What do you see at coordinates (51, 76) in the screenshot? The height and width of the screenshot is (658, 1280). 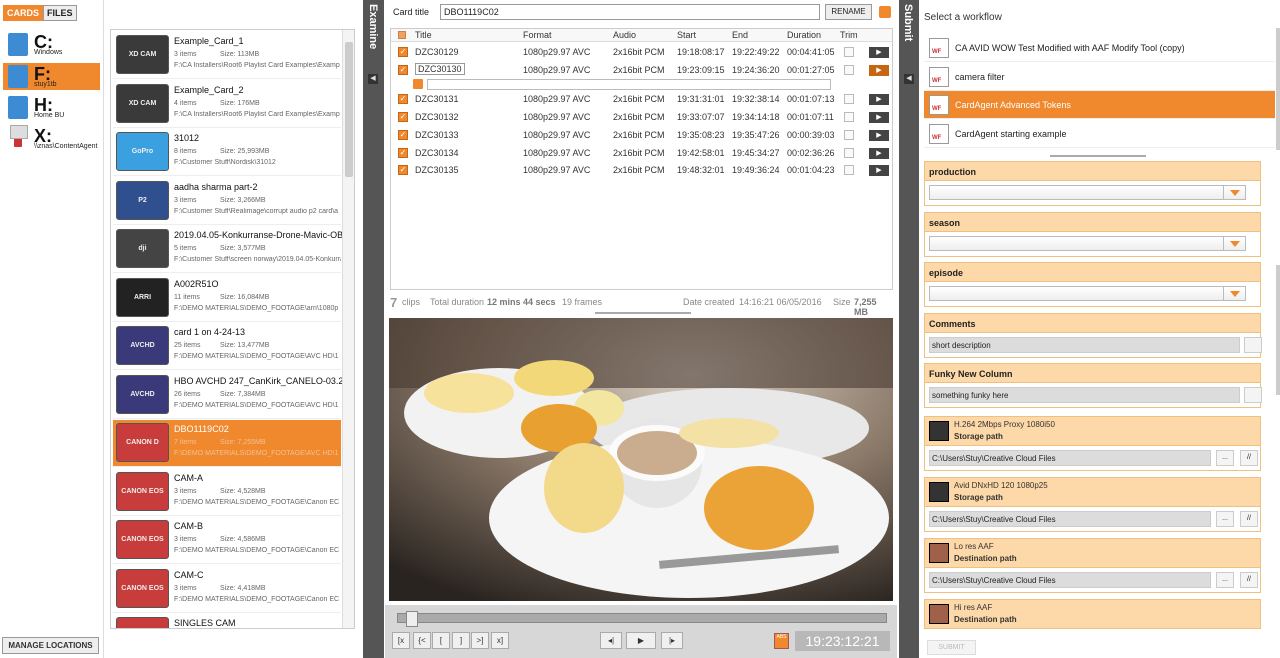 I see `drive-f: F: stuy1tb` at bounding box center [51, 76].